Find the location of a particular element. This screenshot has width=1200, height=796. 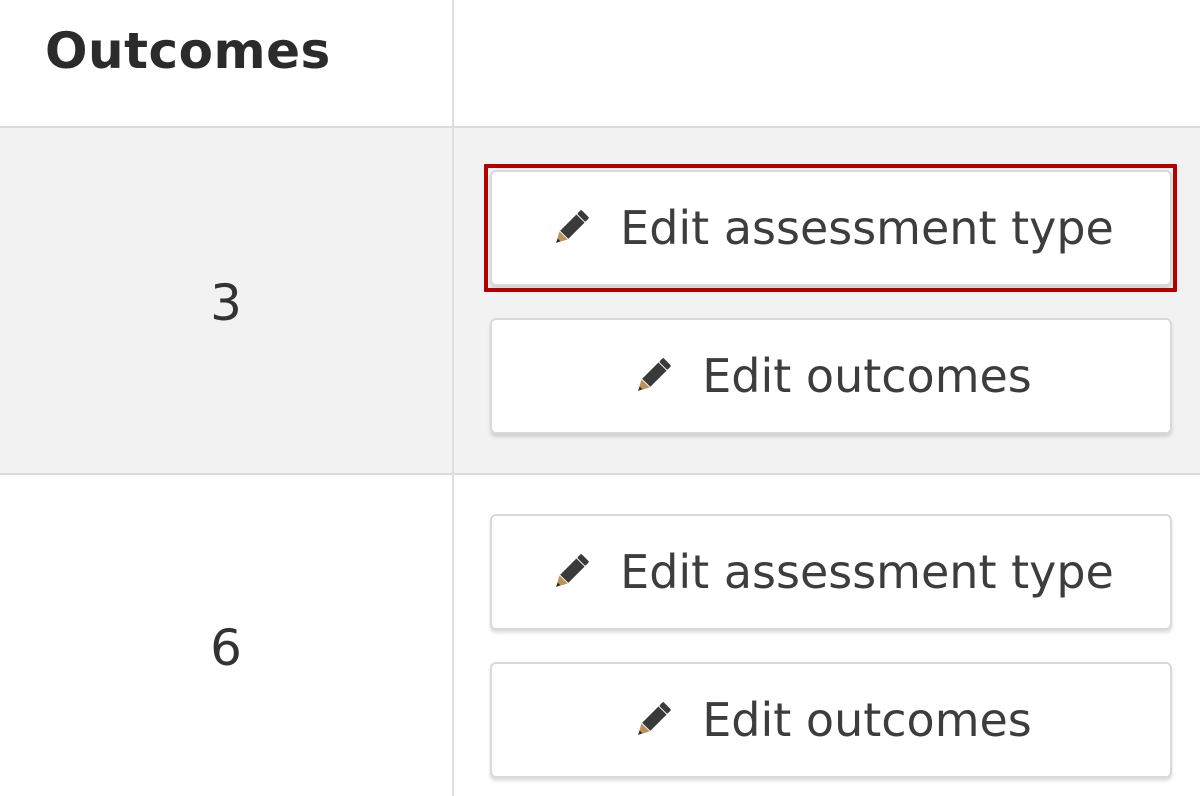

column-divider is located at coordinates (453, 398).